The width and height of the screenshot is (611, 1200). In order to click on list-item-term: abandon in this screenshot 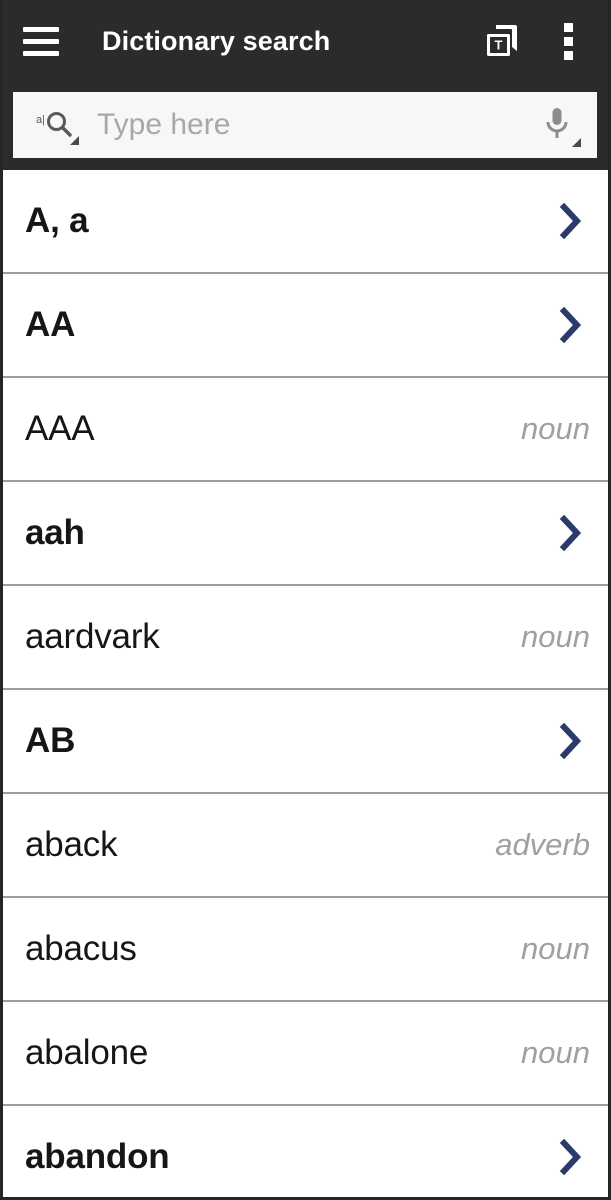, I will do `click(97, 1156)`.